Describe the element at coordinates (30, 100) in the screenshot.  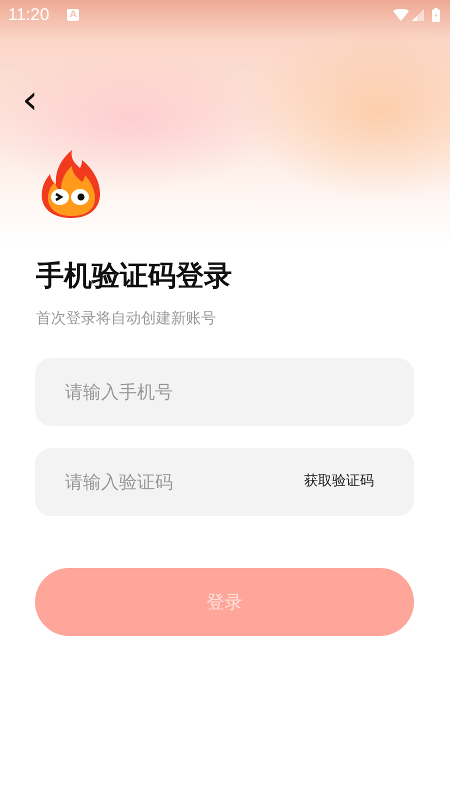
I see `back-button: ‹` at that location.